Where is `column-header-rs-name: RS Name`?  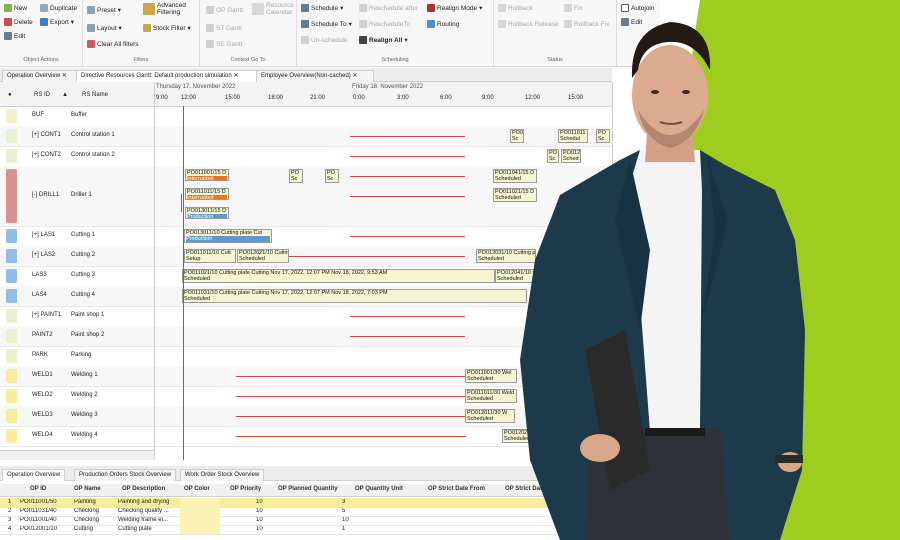
column-header-rs-name: RS Name is located at coordinates (95, 95).